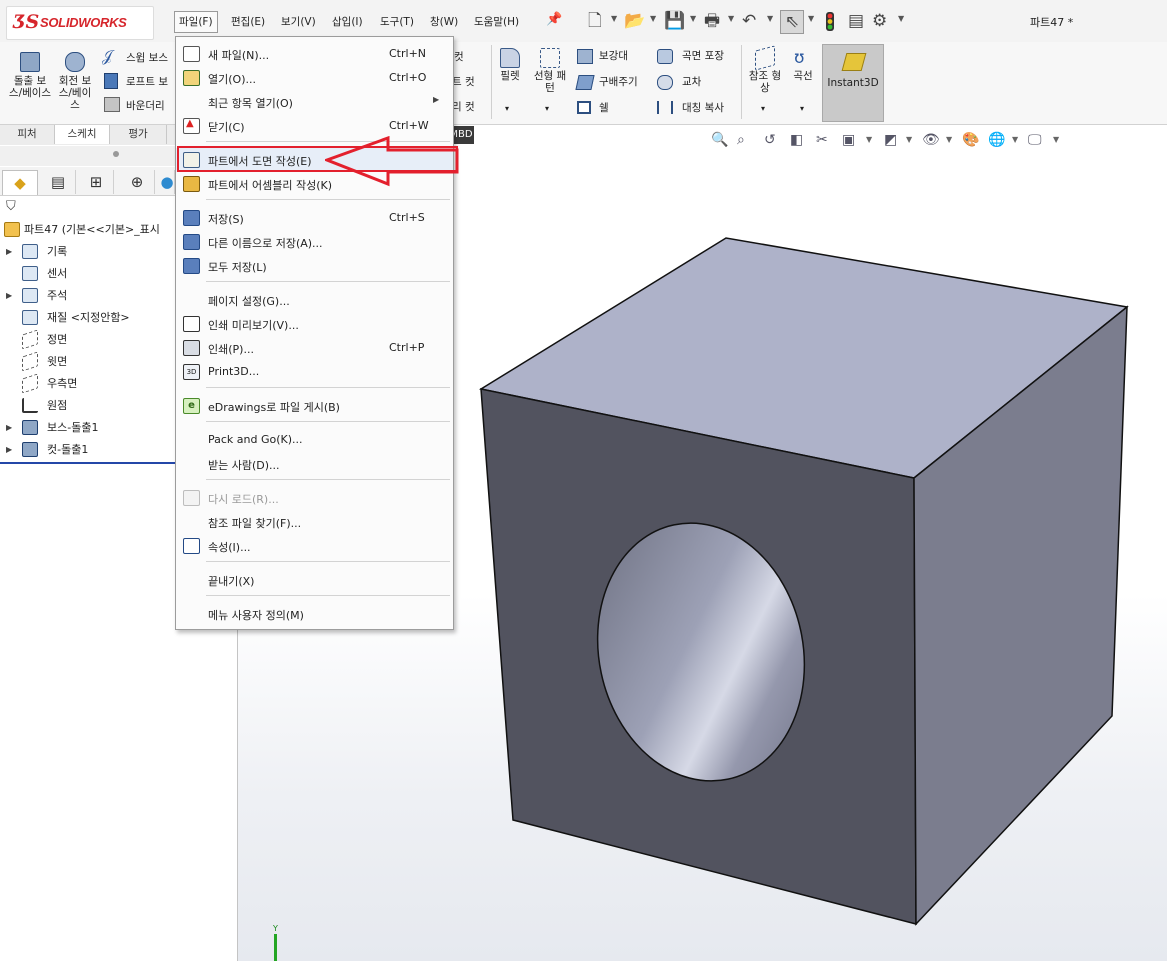 This screenshot has height=961, width=1167. I want to click on menu-item-label: 끝내기(X), so click(231, 581).